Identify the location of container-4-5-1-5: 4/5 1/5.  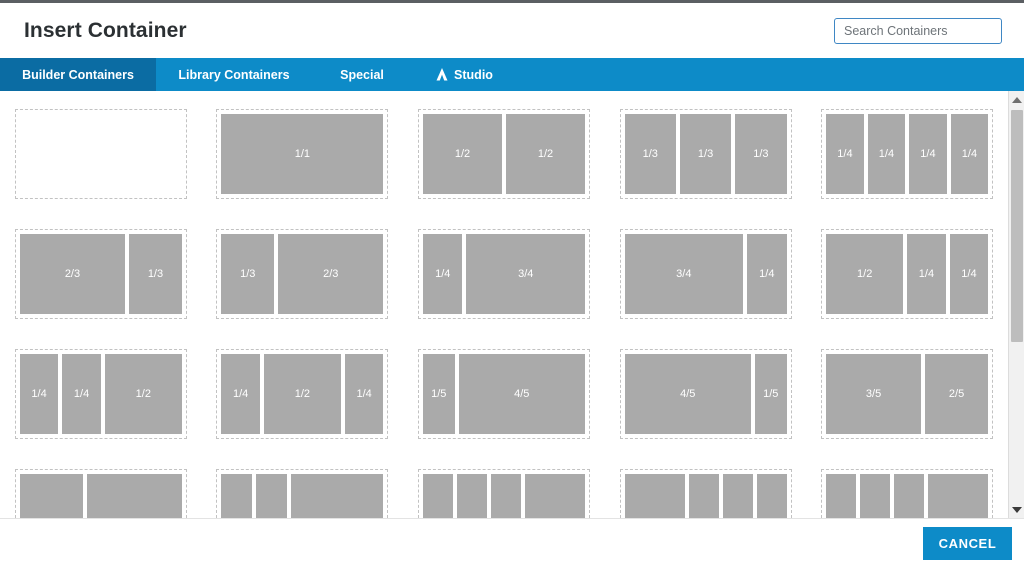
(705, 394).